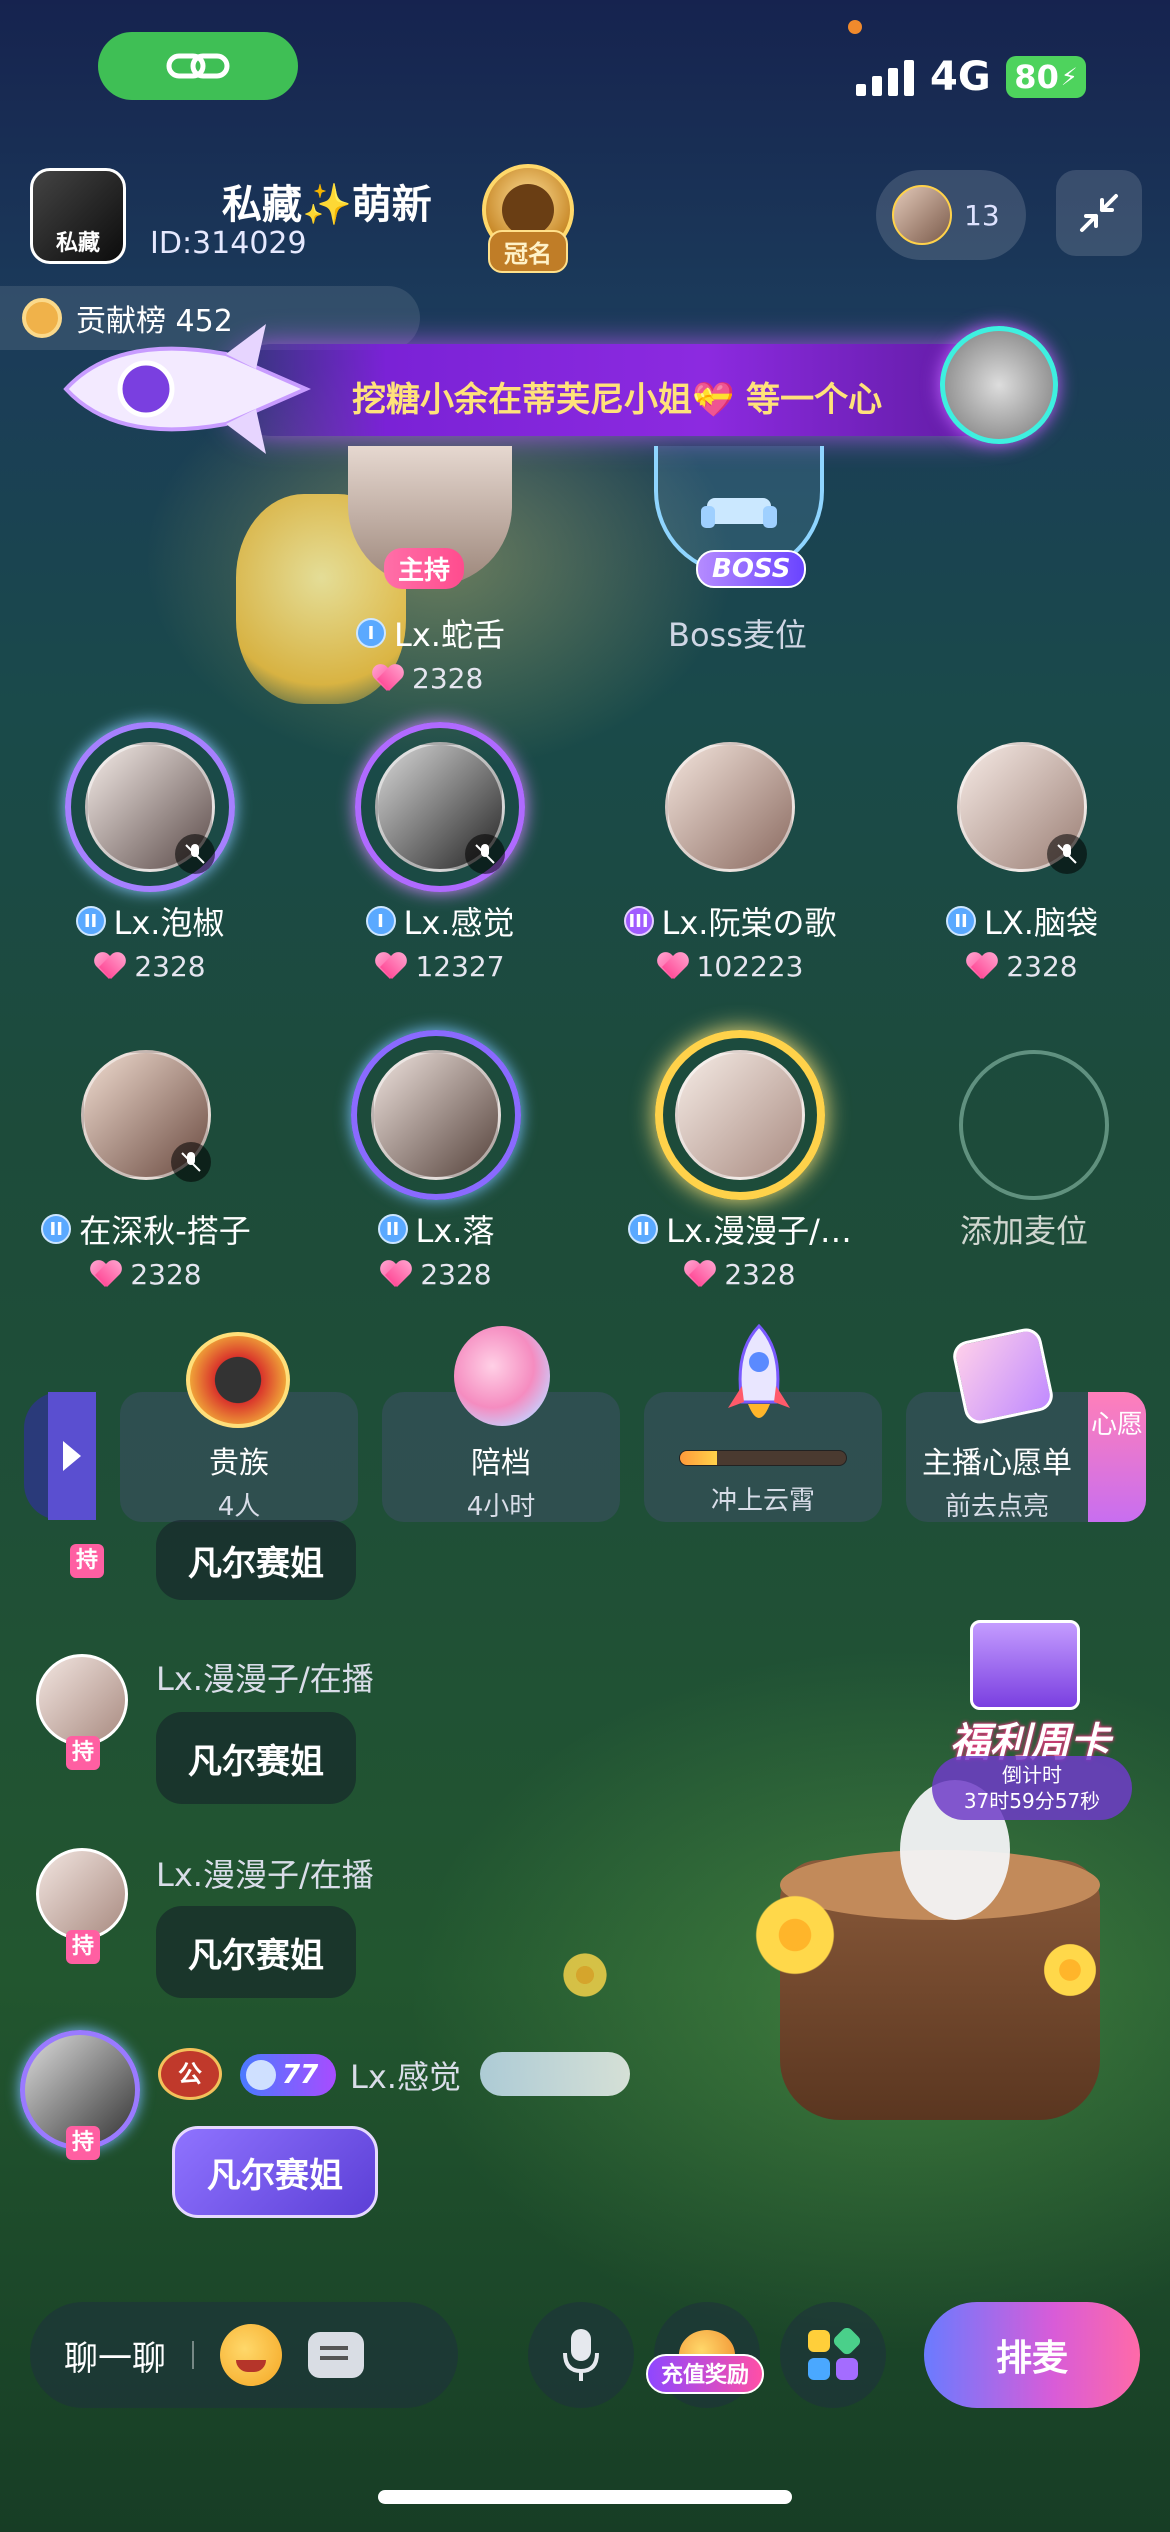  Describe the element at coordinates (459, 923) in the screenshot. I see `seat-name: Lx.感觉` at that location.